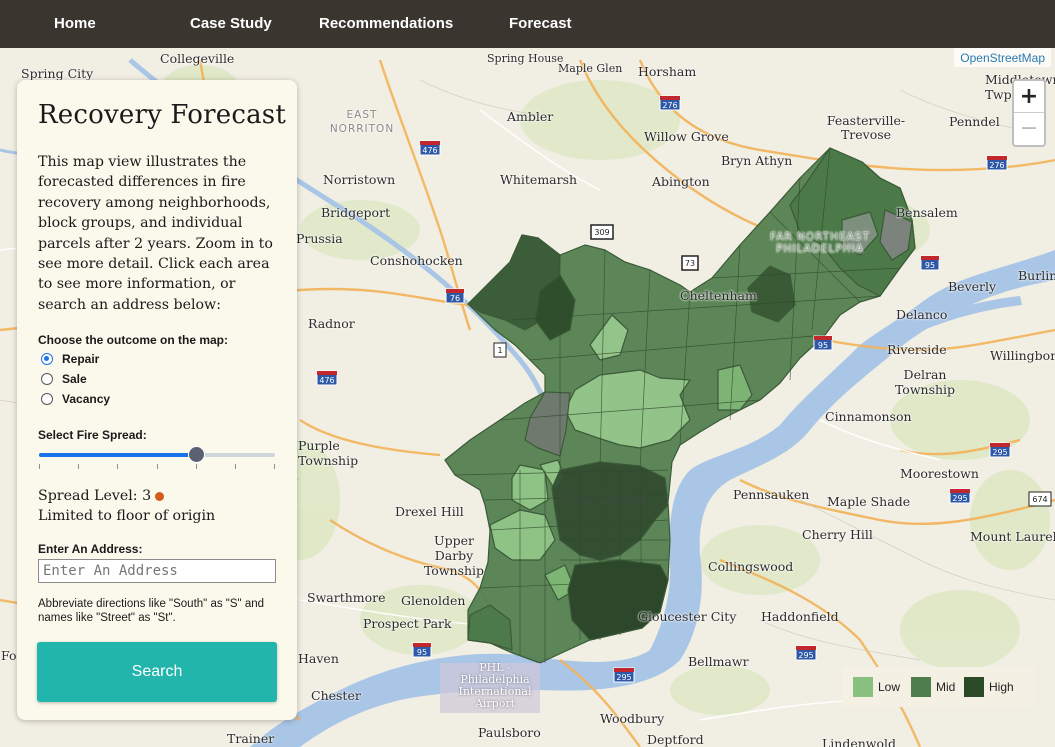 This screenshot has width=1055, height=747. Describe the element at coordinates (331, 323) in the screenshot. I see `place-label: Radnor` at that location.